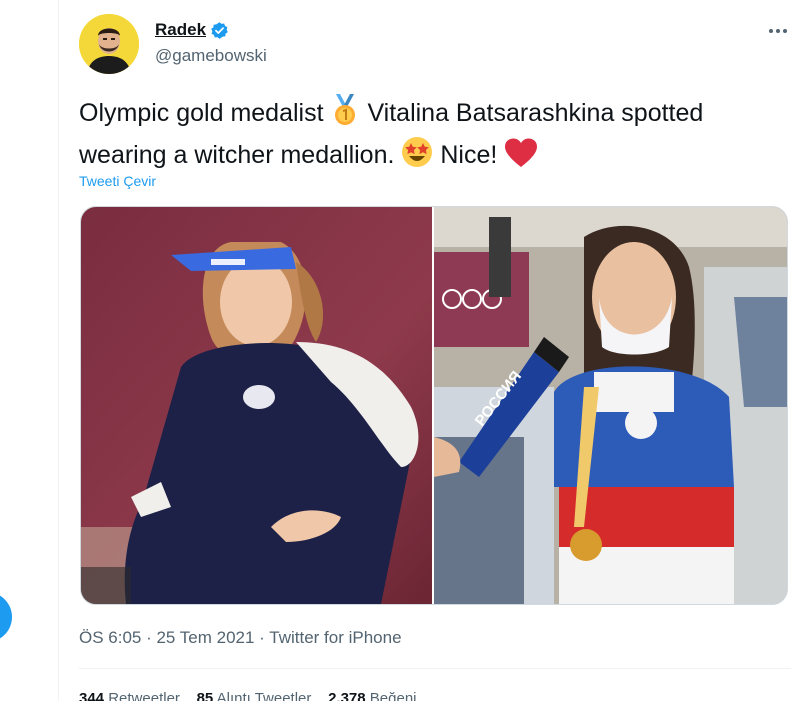 This screenshot has width=804, height=701. What do you see at coordinates (109, 44) in the screenshot?
I see `avatar` at bounding box center [109, 44].